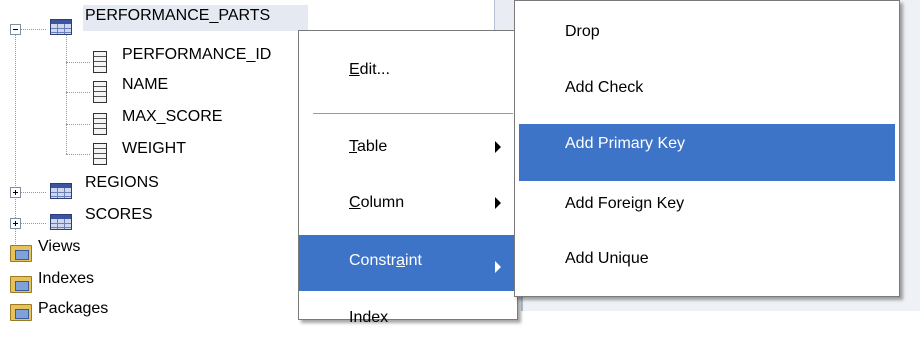  What do you see at coordinates (122, 182) in the screenshot?
I see `tree-node-label: REGIONS` at bounding box center [122, 182].